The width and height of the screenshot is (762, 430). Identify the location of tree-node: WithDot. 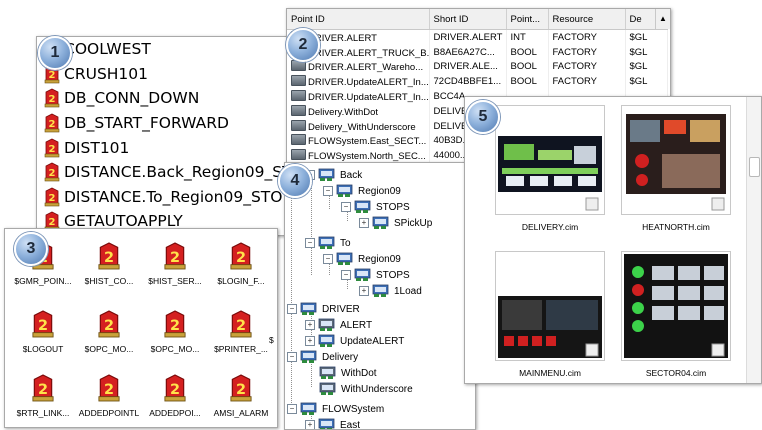
(341, 373).